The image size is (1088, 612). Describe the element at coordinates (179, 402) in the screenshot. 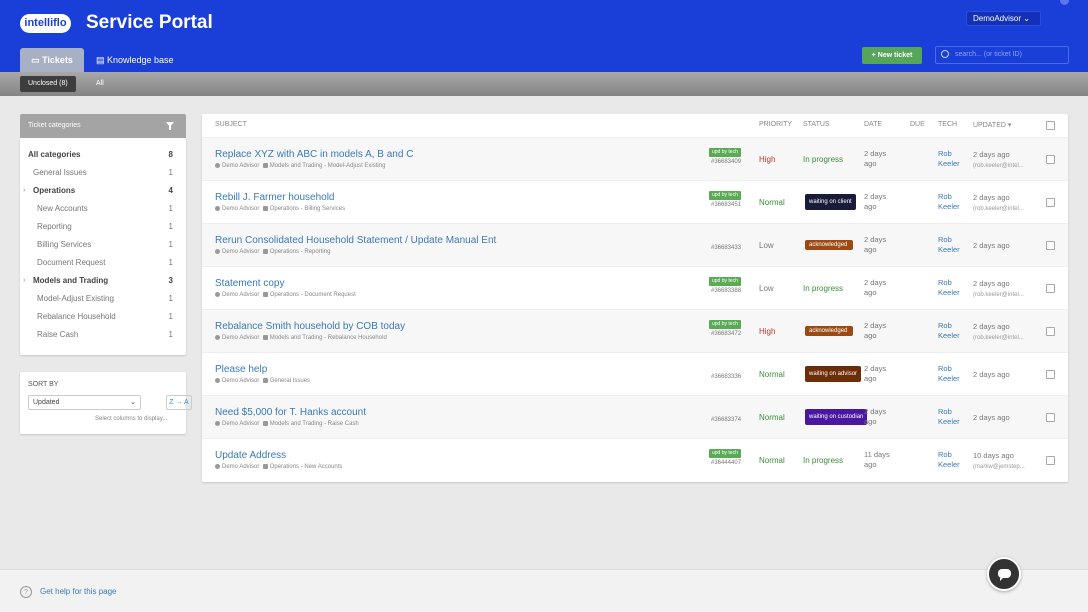

I see `sort-direction-button: Z → A` at that location.